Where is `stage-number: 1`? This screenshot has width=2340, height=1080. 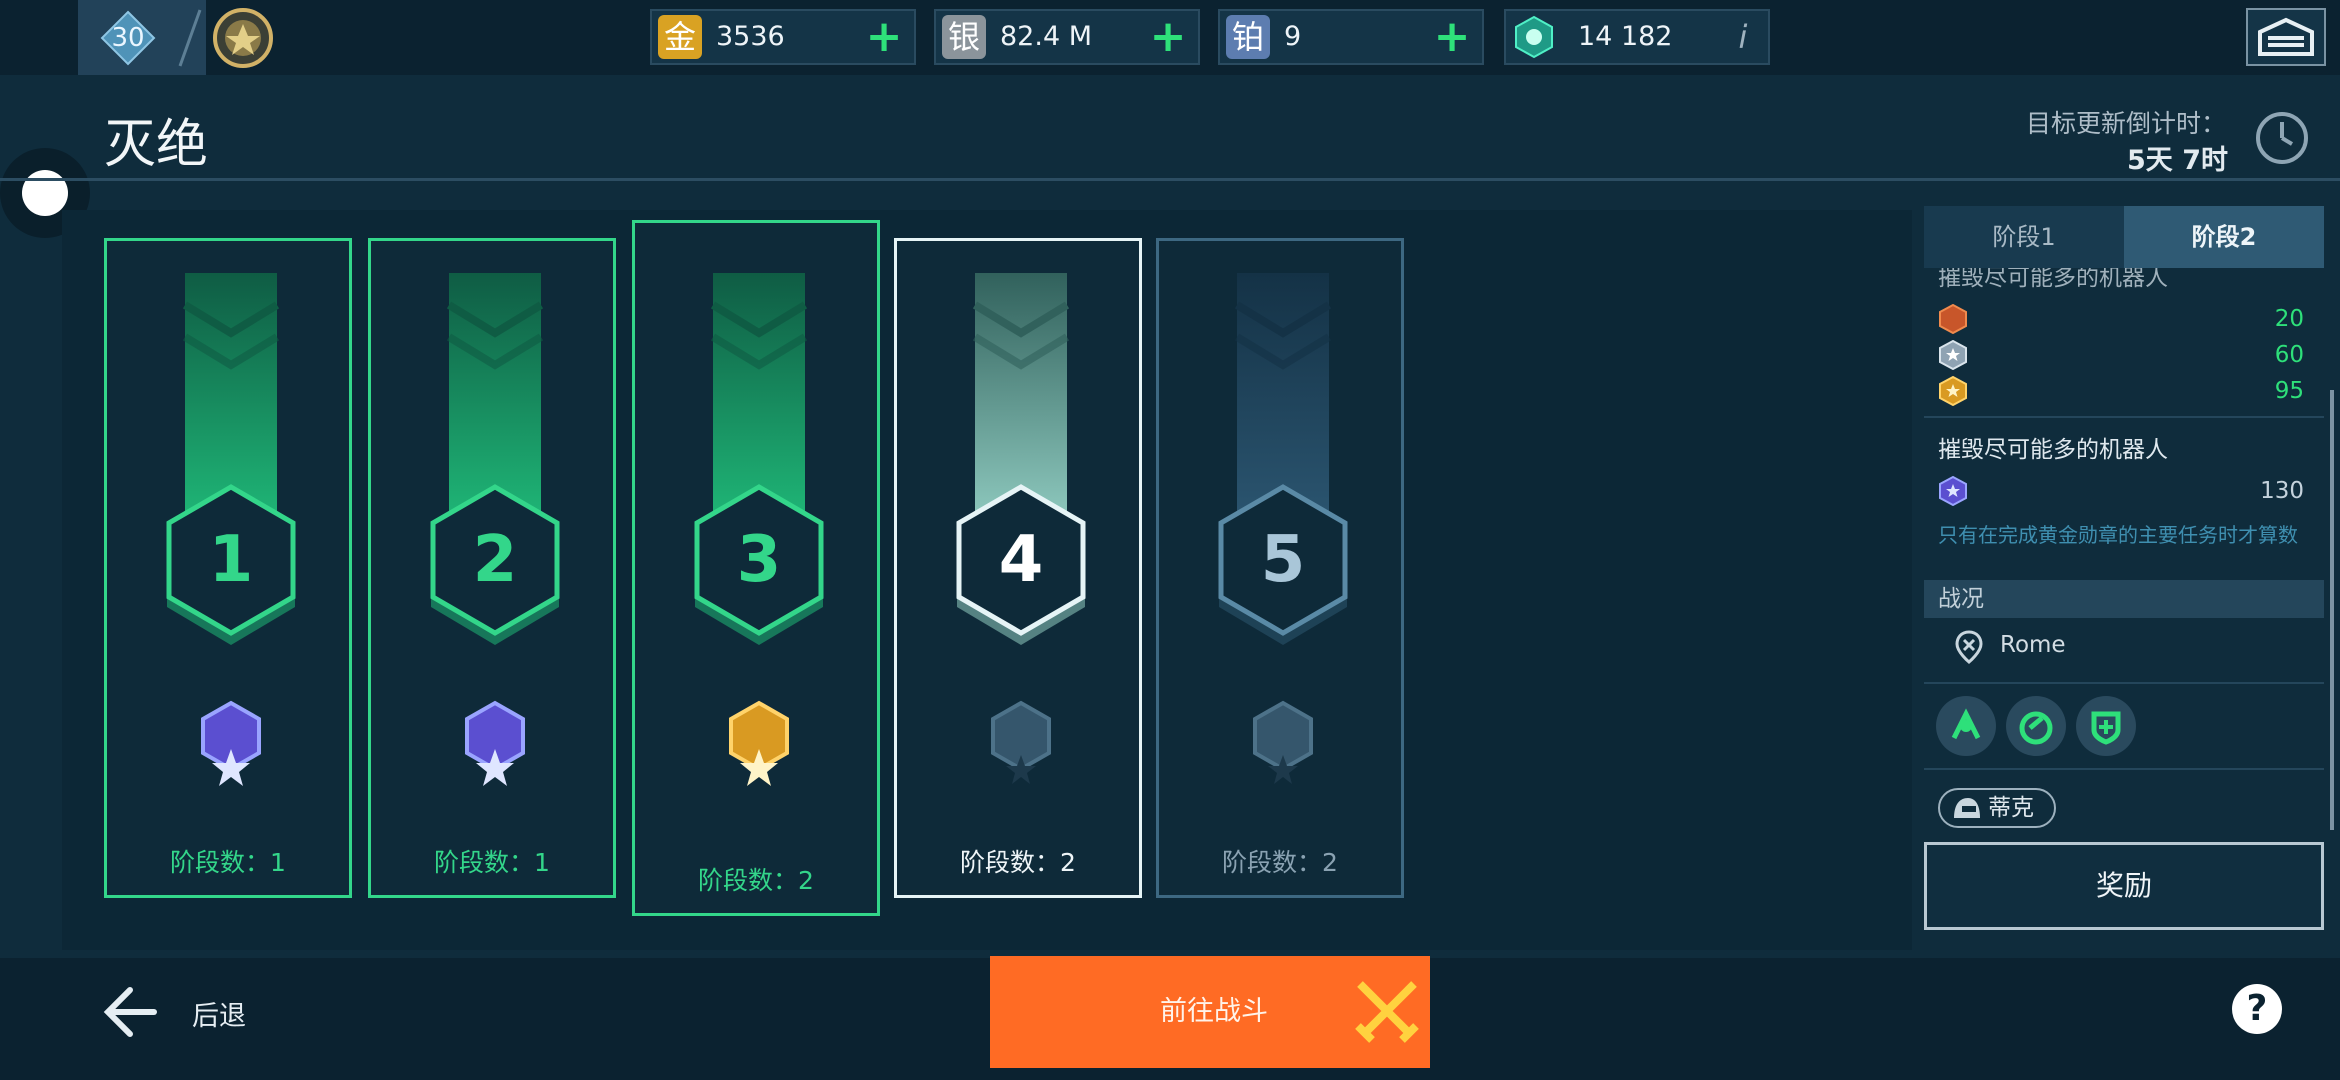
stage-number: 1 is located at coordinates (231, 560).